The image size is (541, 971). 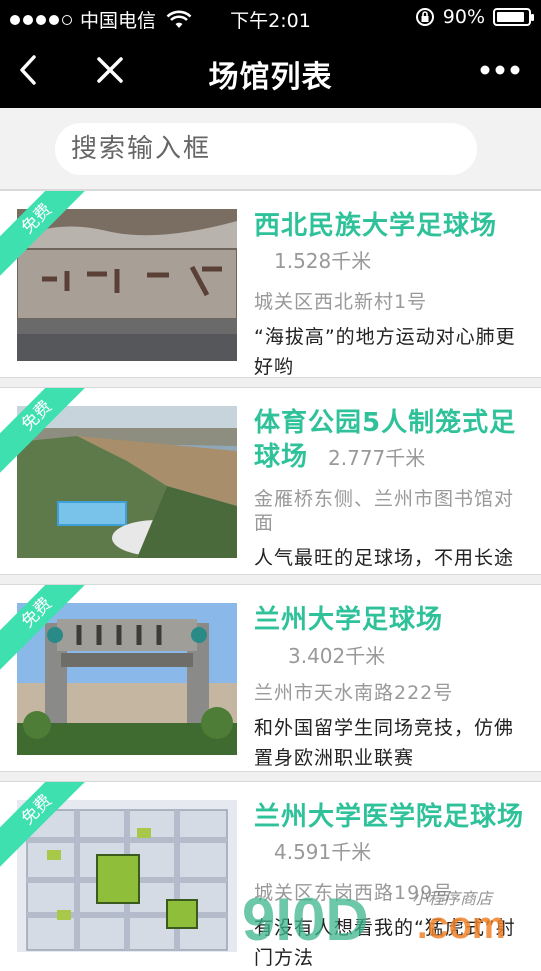 I want to click on more-icon, so click(x=500, y=70).